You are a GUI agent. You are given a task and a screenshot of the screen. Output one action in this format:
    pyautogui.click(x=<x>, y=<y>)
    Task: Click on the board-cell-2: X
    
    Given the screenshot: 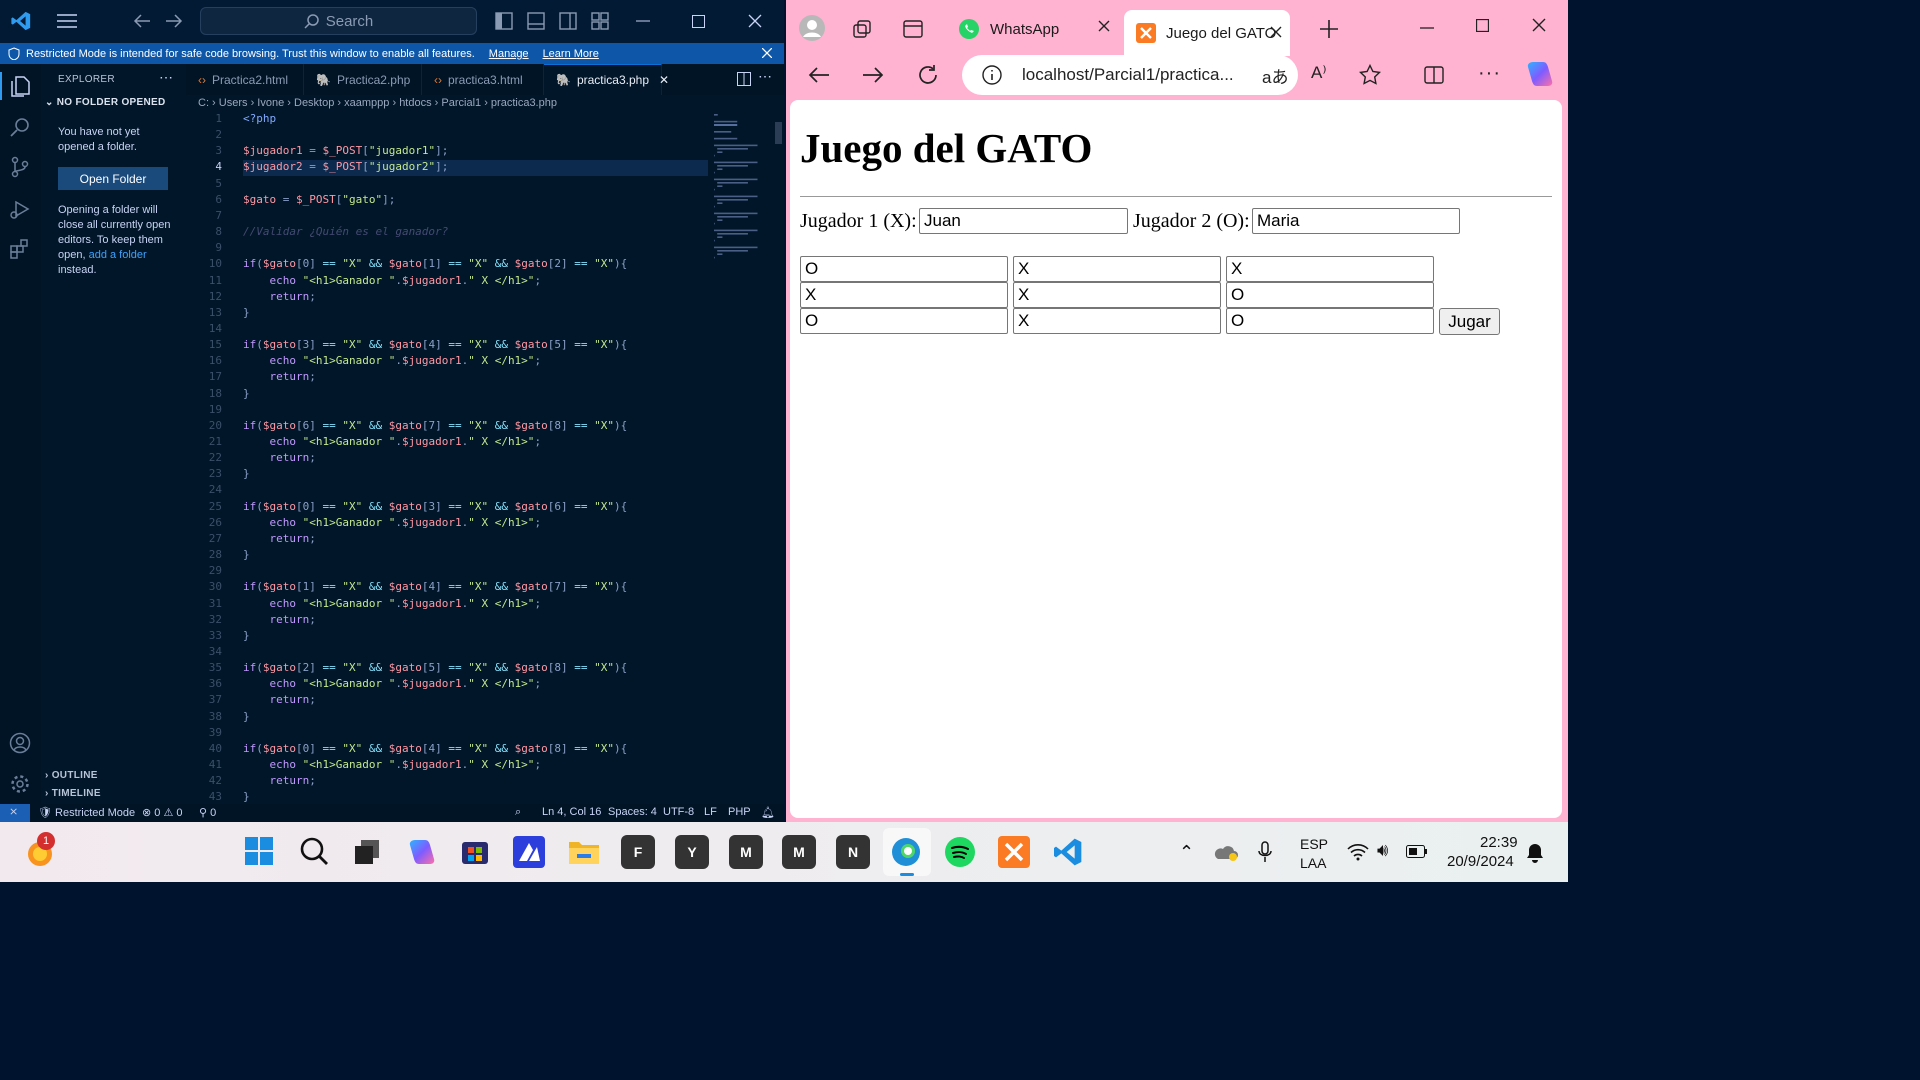 What is the action you would take?
    pyautogui.click(x=1330, y=269)
    